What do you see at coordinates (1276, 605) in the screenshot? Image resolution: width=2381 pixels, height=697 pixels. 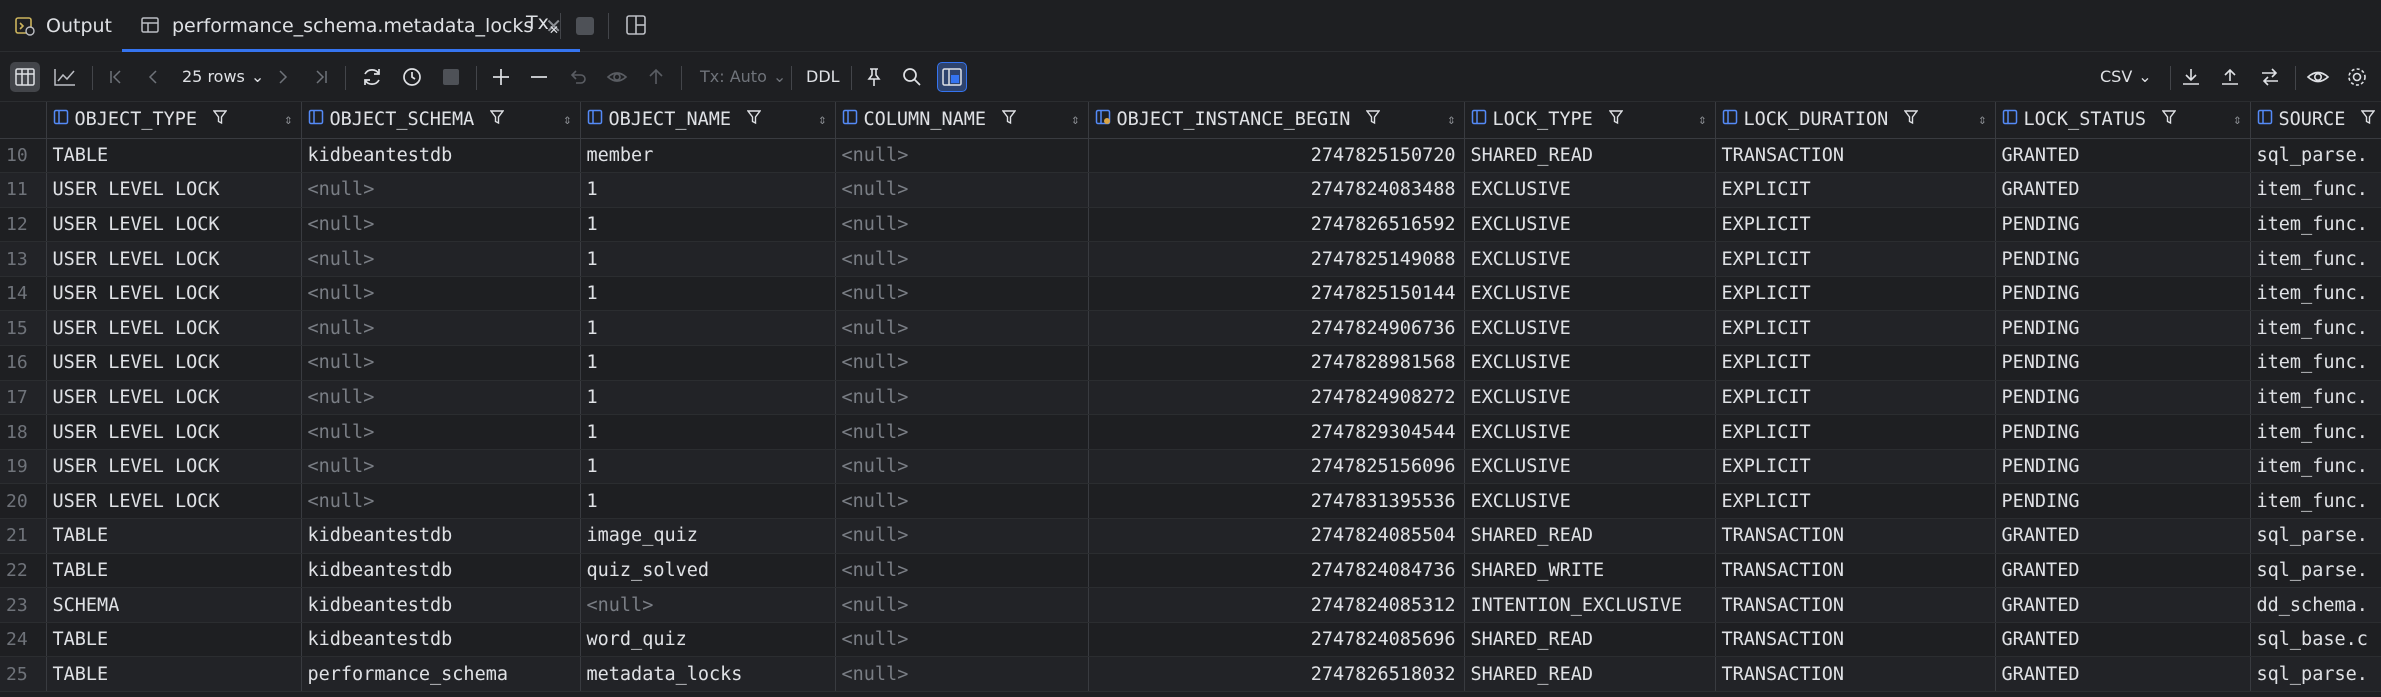 I see `cell-object-instance-begin: 2747824085312` at bounding box center [1276, 605].